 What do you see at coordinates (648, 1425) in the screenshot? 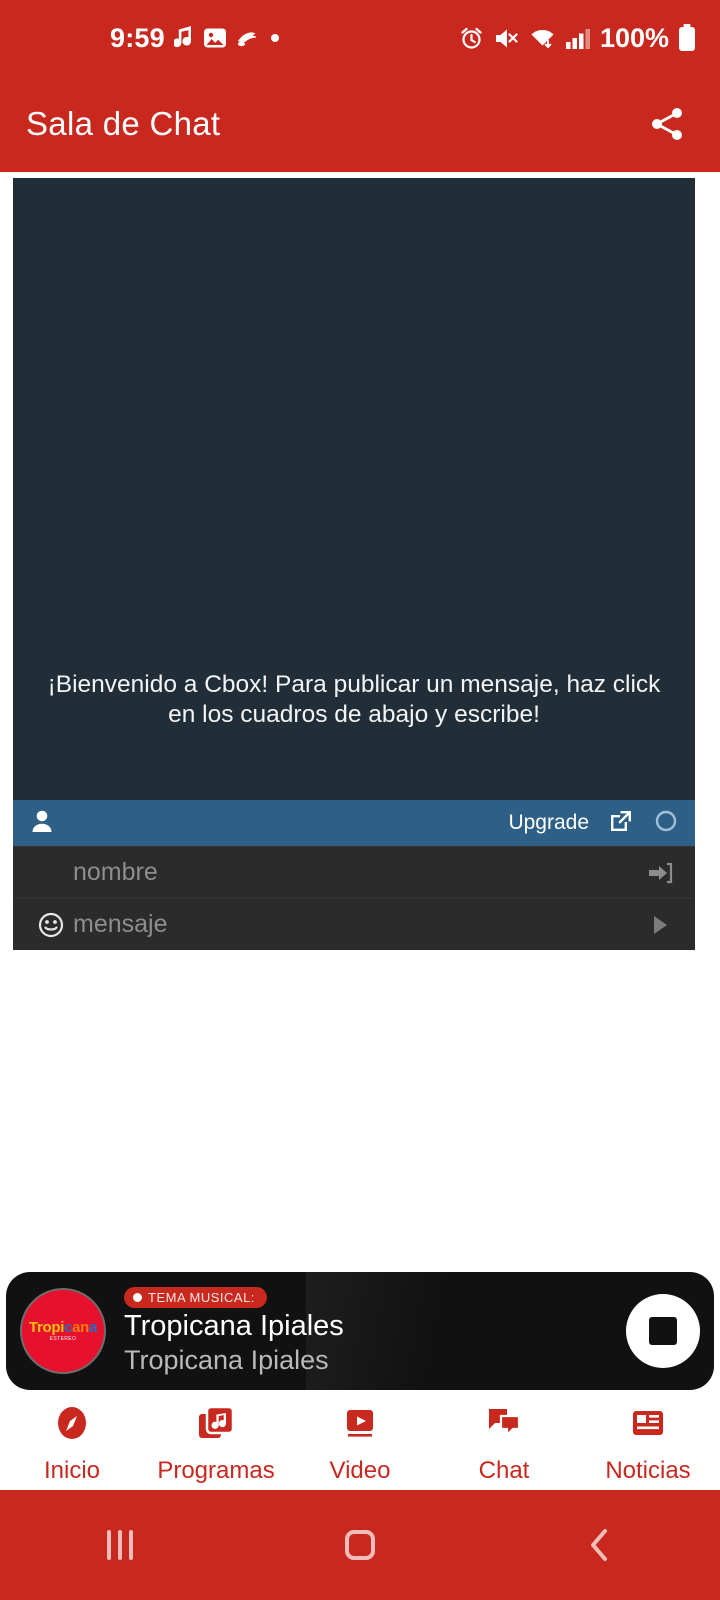
I see `news-icon` at bounding box center [648, 1425].